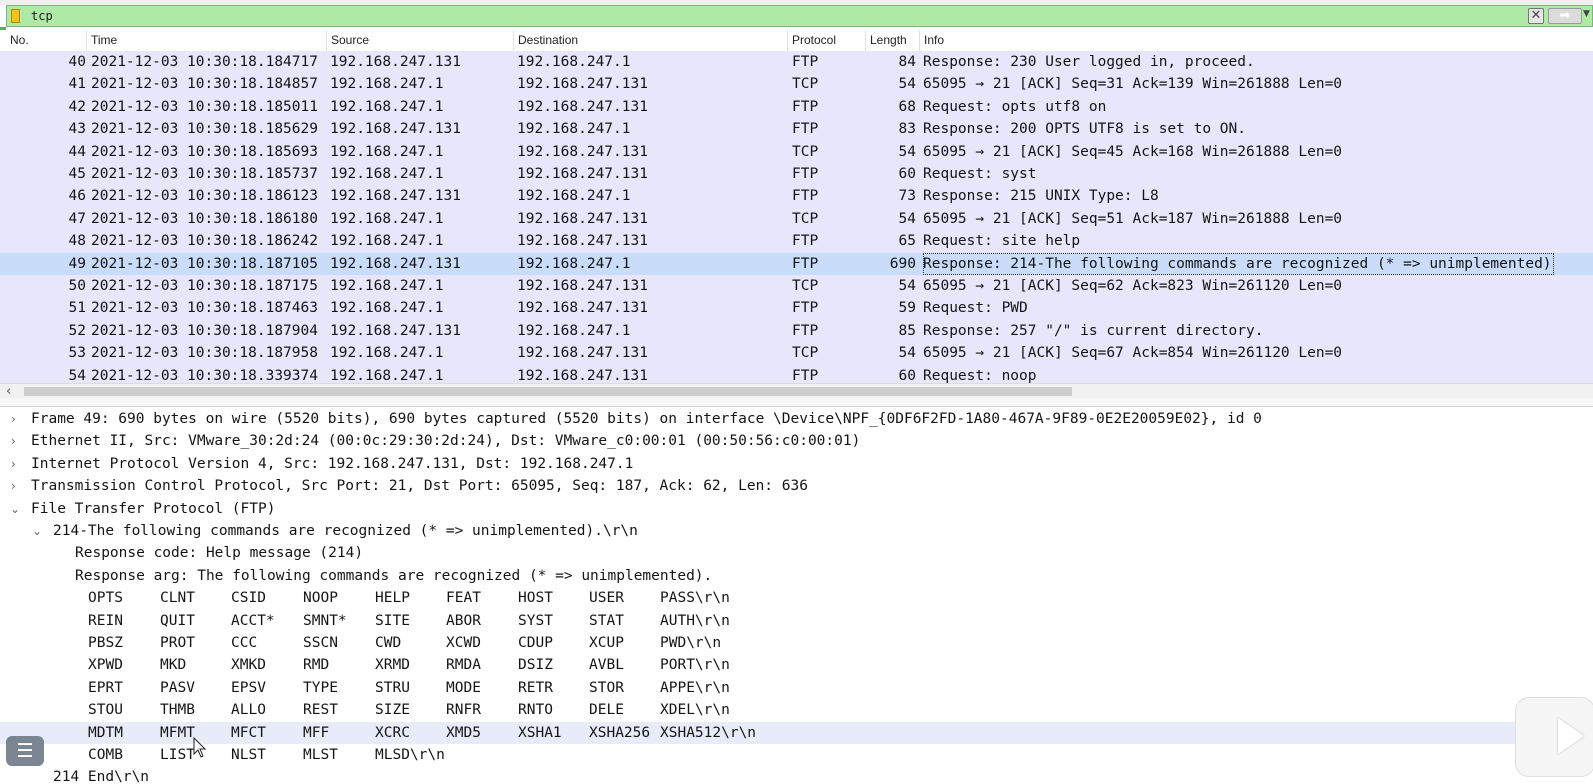 The height and width of the screenshot is (784, 1593). What do you see at coordinates (796, 553) in the screenshot?
I see `tree-item-response-code: Response code: Help message (214)` at bounding box center [796, 553].